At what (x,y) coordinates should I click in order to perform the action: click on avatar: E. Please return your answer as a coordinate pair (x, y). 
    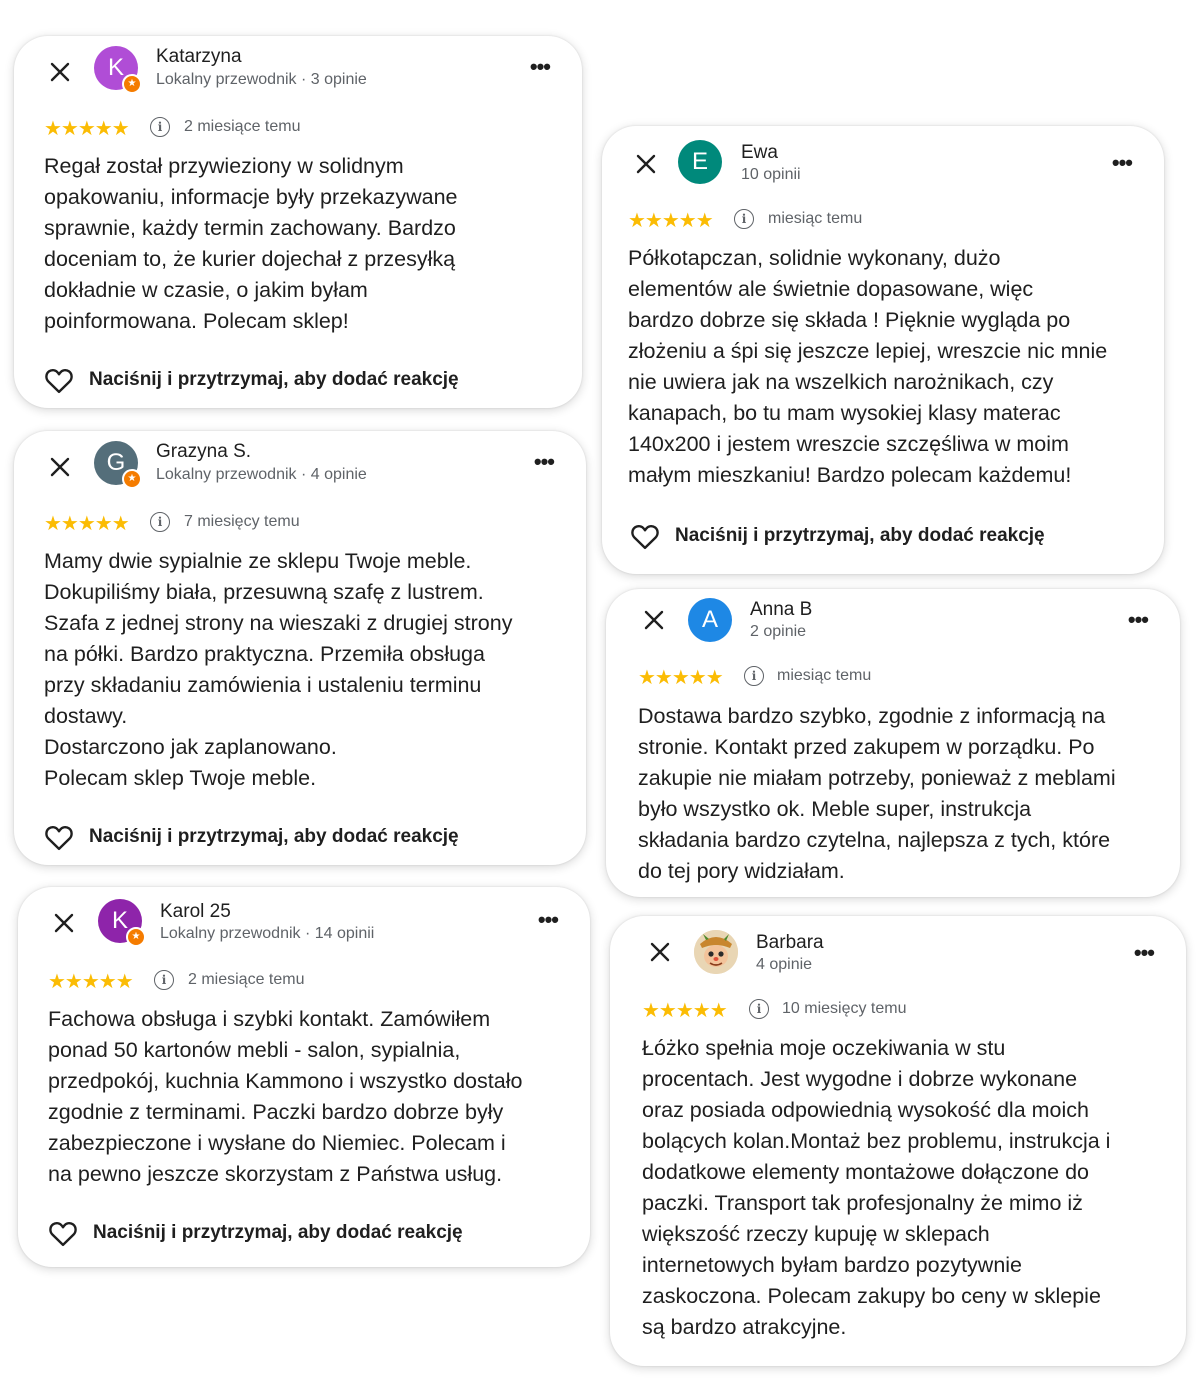
    Looking at the image, I should click on (700, 162).